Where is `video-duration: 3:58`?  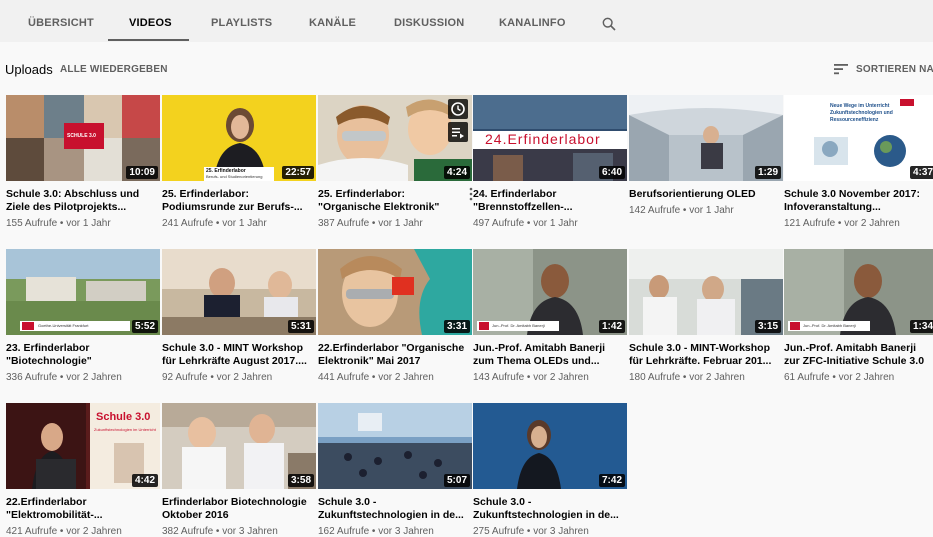
video-duration: 3:58 is located at coordinates (300, 480).